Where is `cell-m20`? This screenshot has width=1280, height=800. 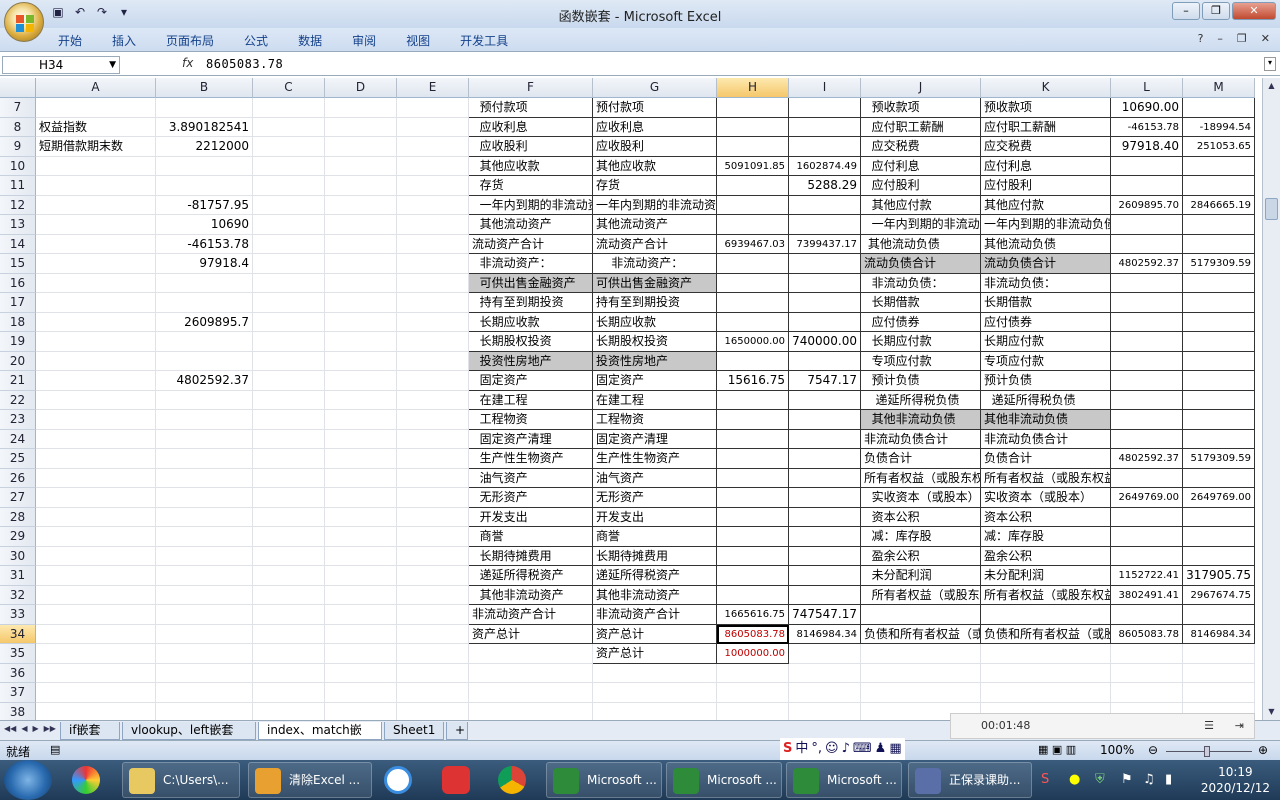 cell-m20 is located at coordinates (1219, 361).